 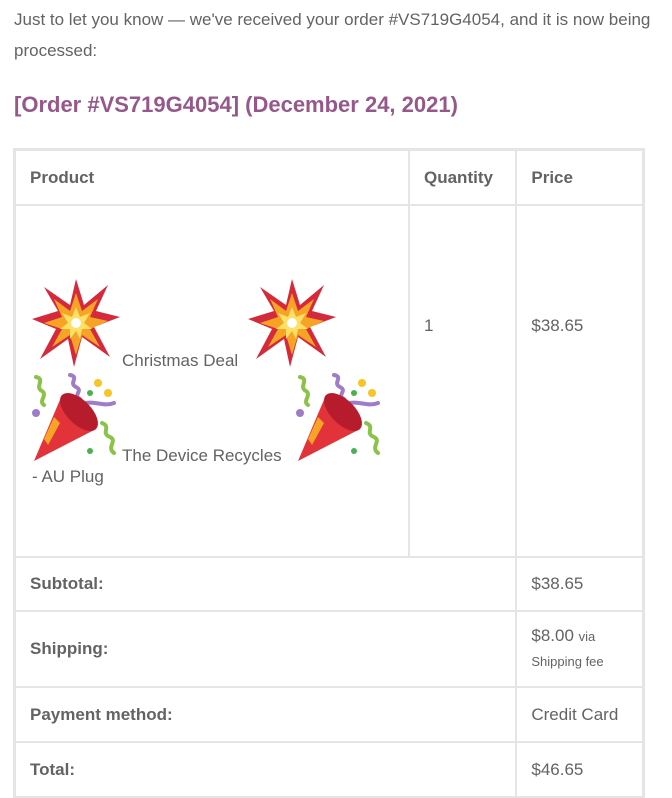 I want to click on subtotal-value: $38.65, so click(x=579, y=584).